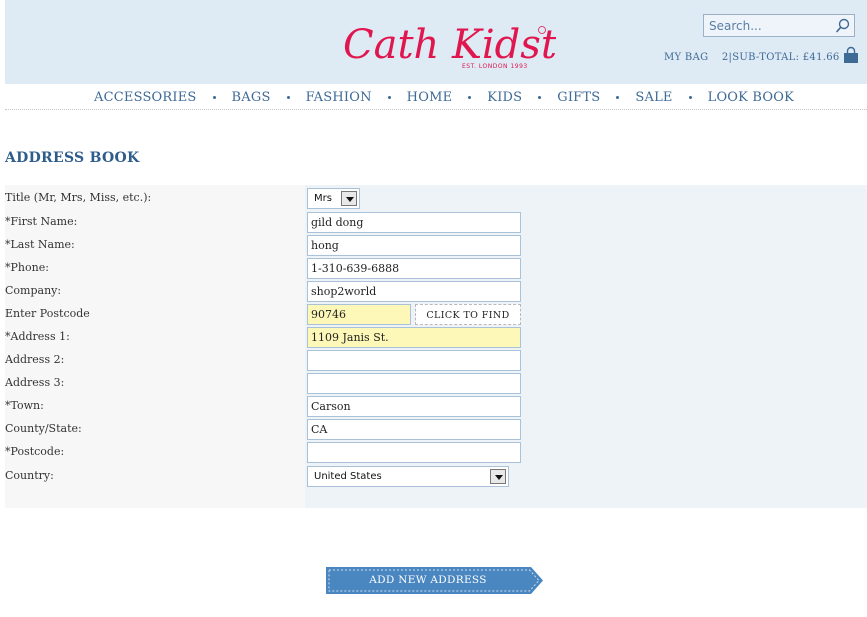 The image size is (867, 617). Describe the element at coordinates (29, 475) in the screenshot. I see `country-label: Country:` at that location.